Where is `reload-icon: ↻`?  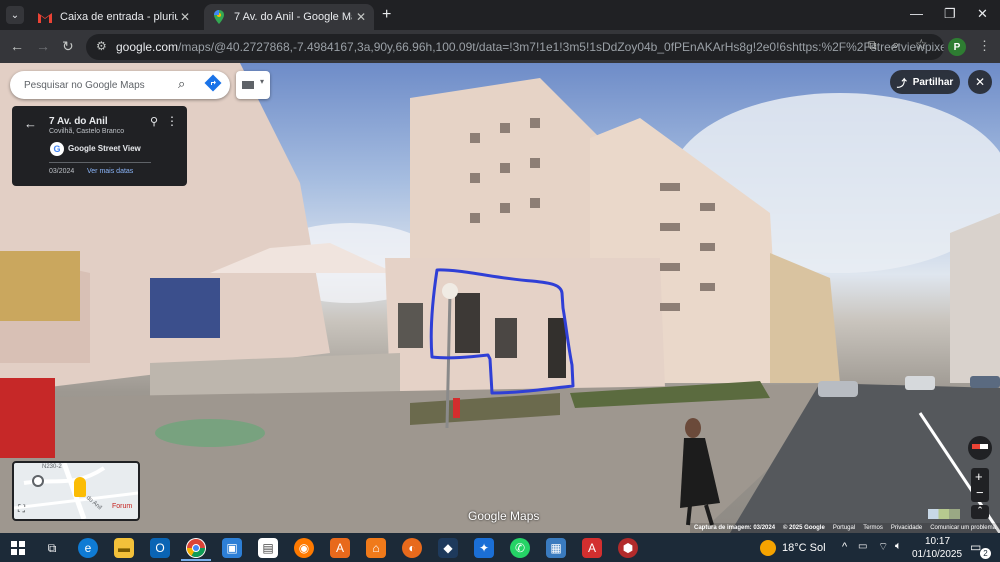
reload-icon: ↻ is located at coordinates (68, 46).